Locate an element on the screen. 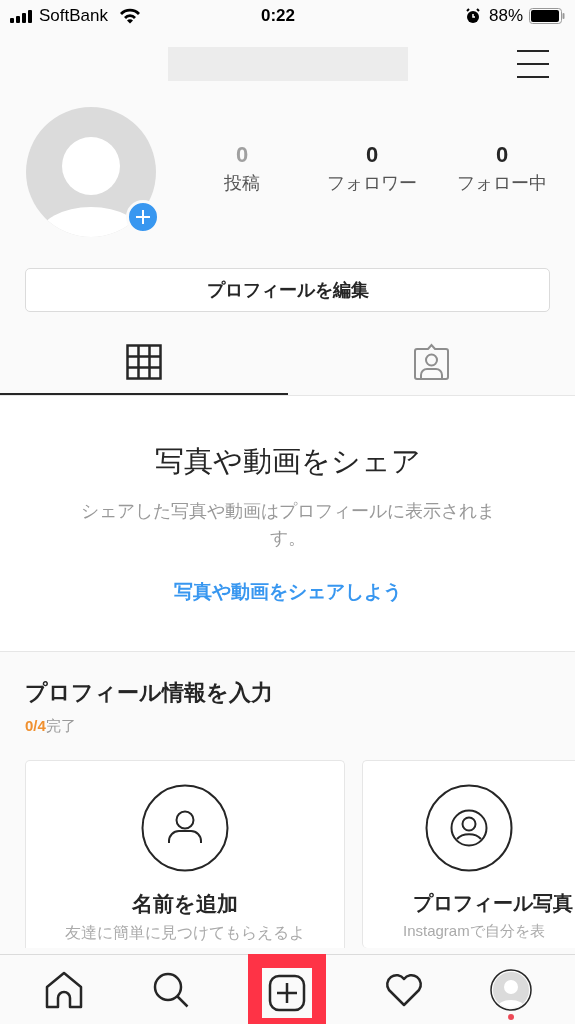  card-title: 名前を追加 is located at coordinates (185, 903).